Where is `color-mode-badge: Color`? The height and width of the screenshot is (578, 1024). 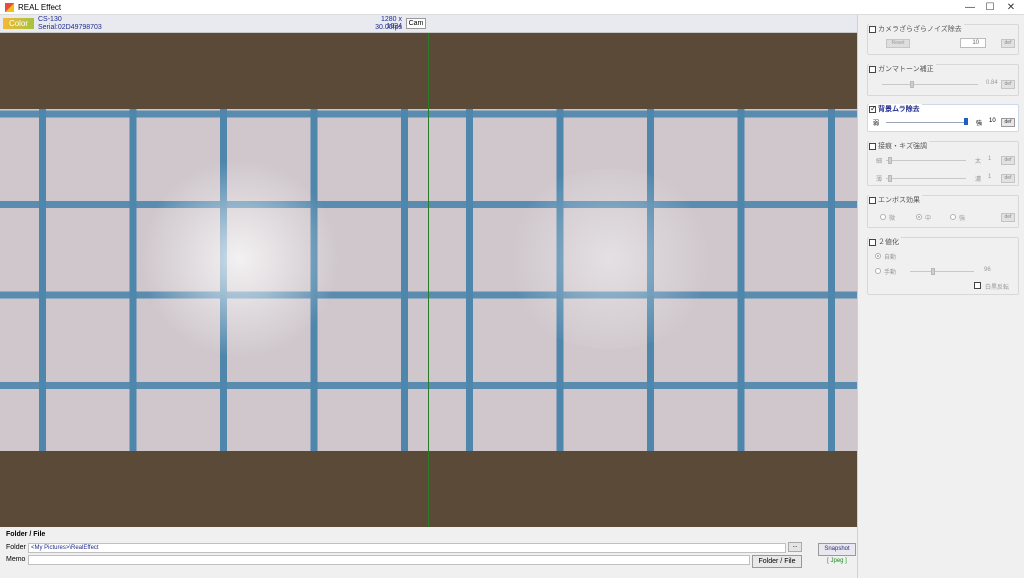 color-mode-badge: Color is located at coordinates (18, 23).